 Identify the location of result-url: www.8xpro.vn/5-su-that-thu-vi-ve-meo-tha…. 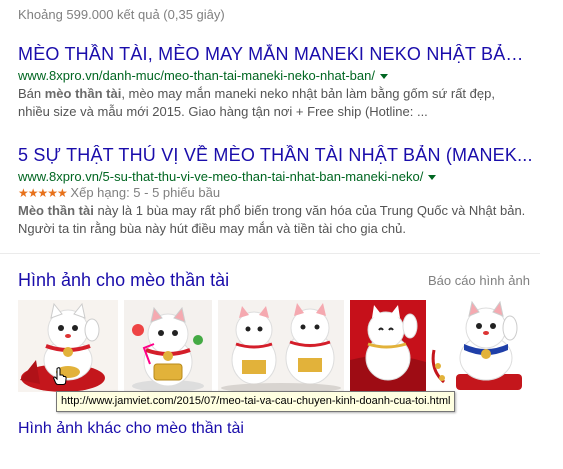
(283, 176).